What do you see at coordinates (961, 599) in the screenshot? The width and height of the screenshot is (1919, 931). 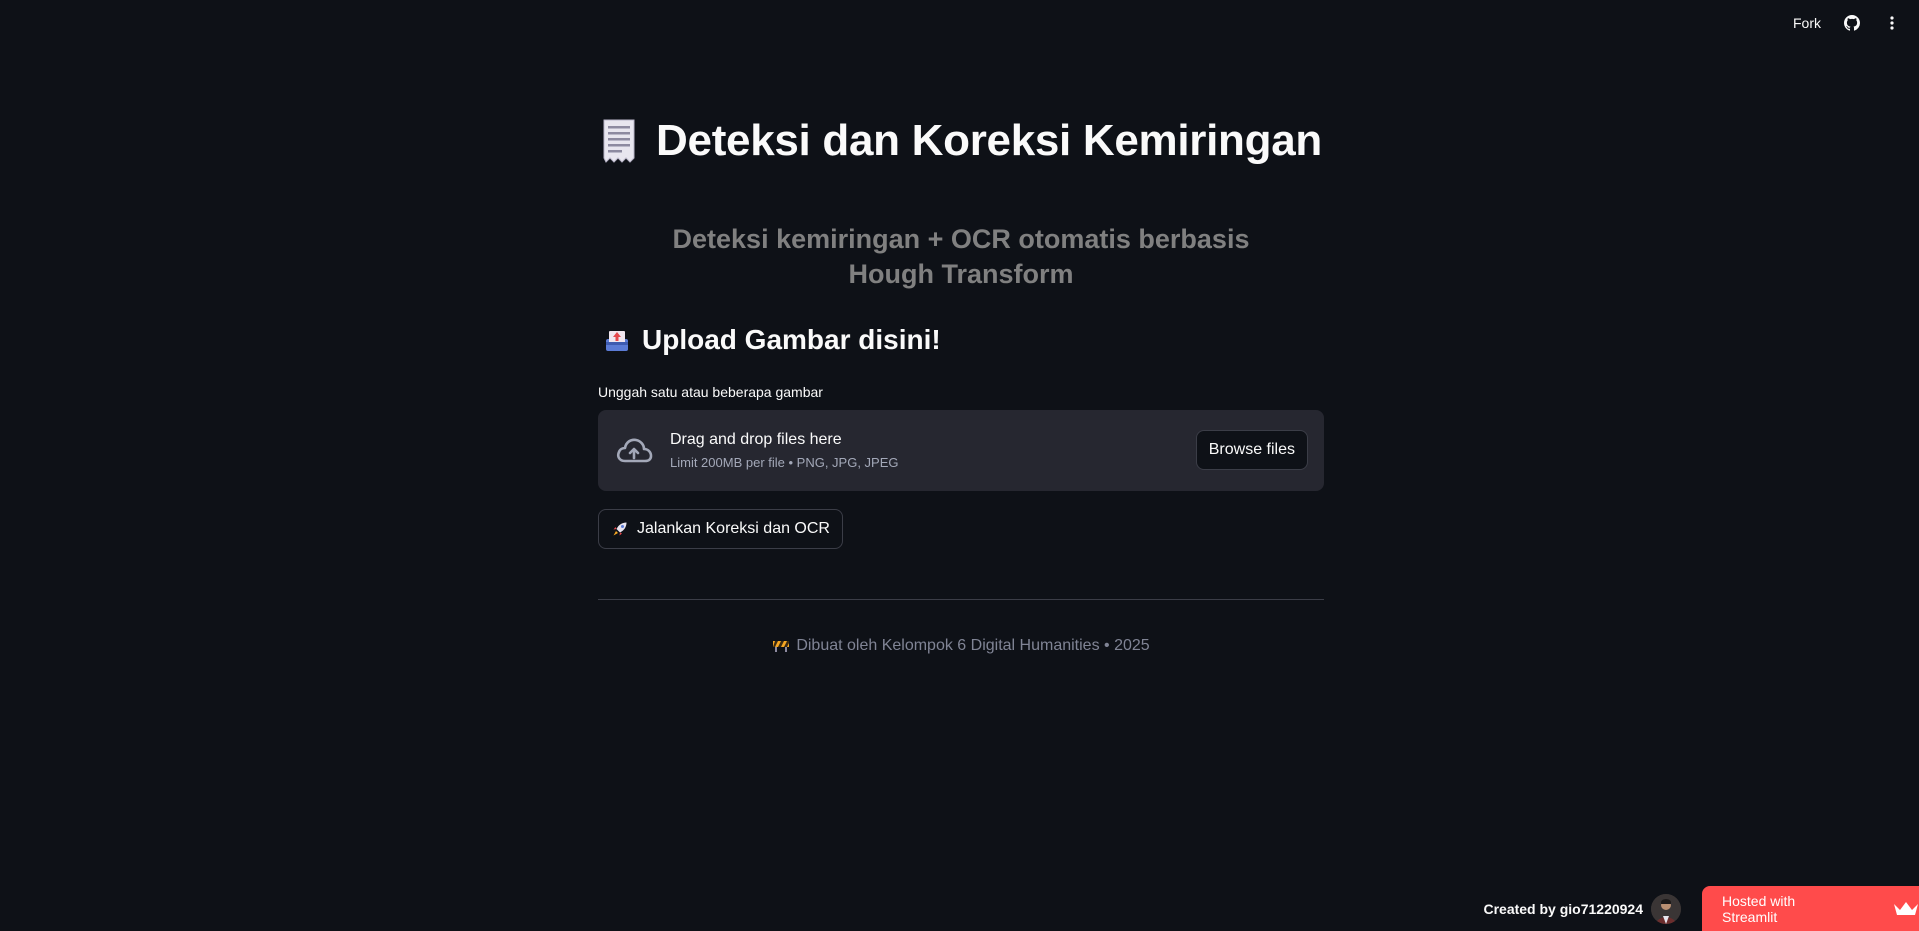 I see `divider` at bounding box center [961, 599].